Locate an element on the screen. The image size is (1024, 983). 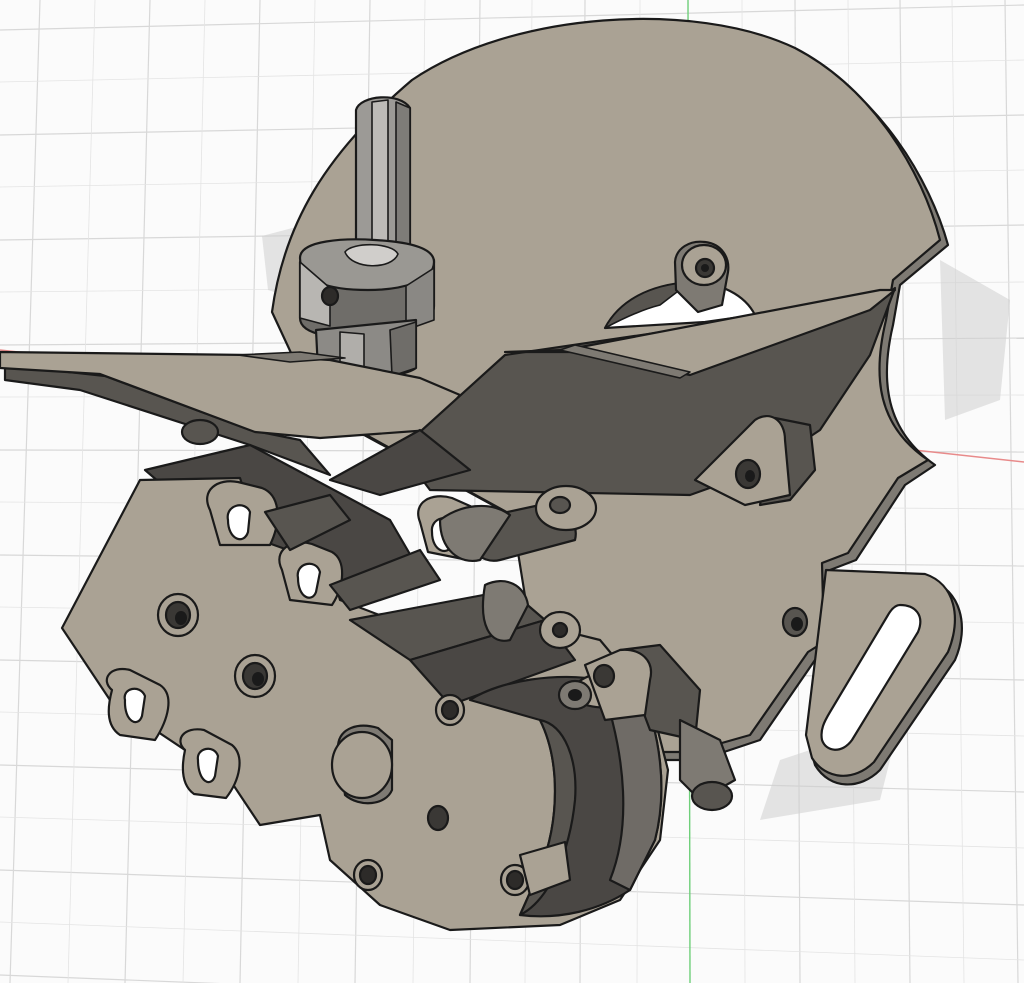
disc-mount-hole is located at coordinates (795, 622).